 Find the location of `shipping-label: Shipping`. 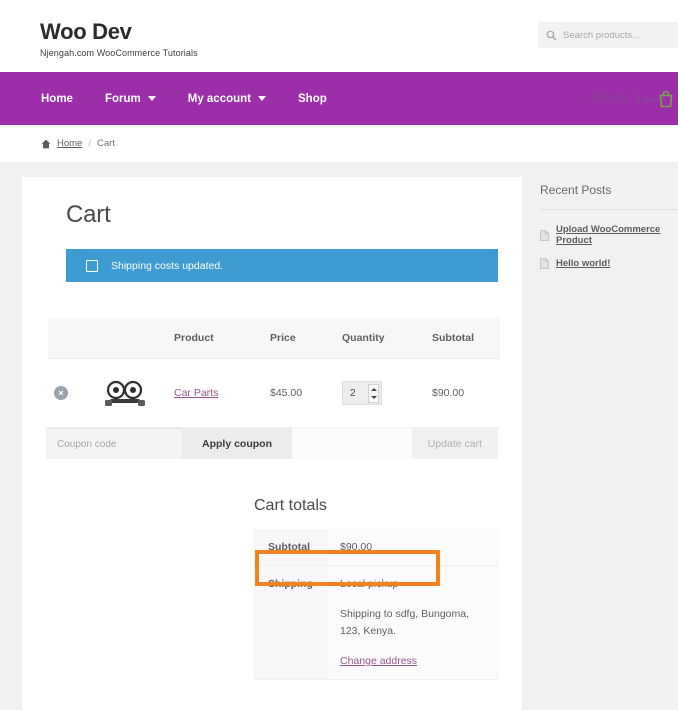

shipping-label: Shipping is located at coordinates (291, 622).